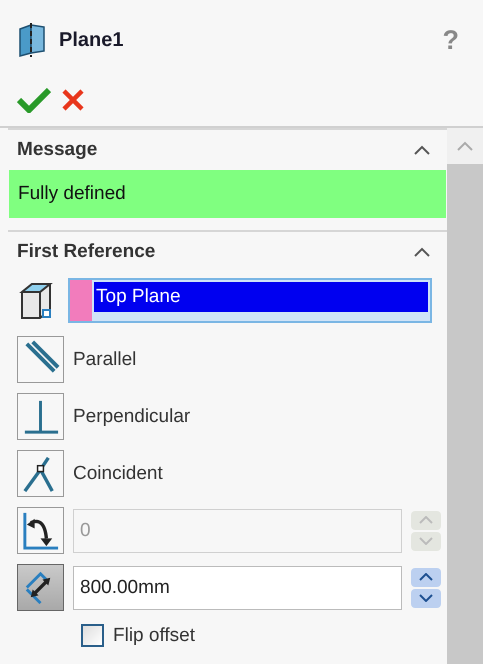 The image size is (483, 664). I want to click on window-title: Plane1, so click(91, 40).